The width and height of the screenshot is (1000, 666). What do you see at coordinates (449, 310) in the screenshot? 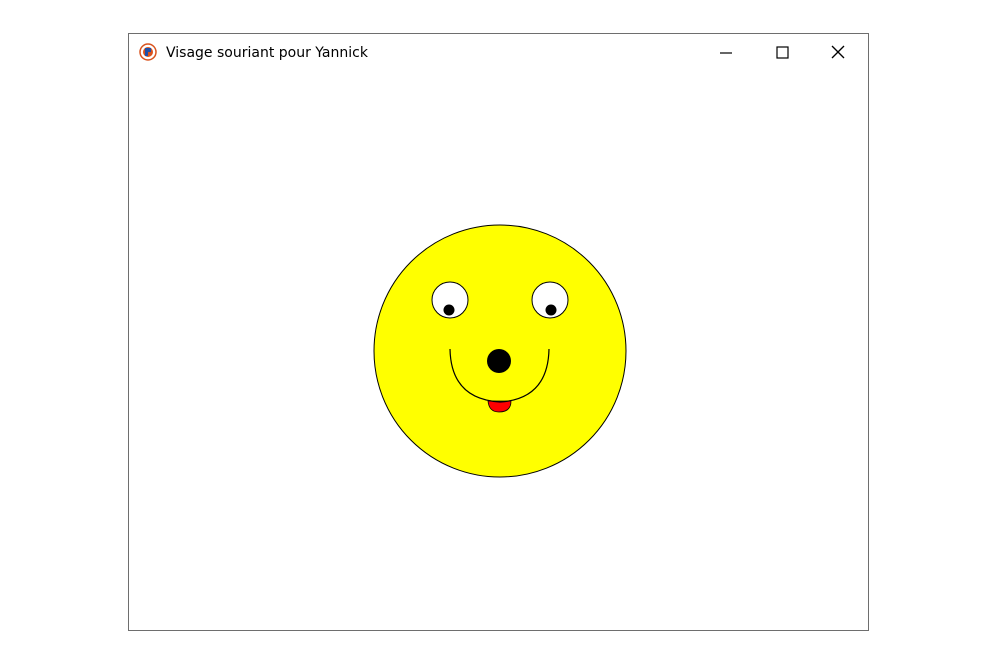
I see `left-pupil` at bounding box center [449, 310].